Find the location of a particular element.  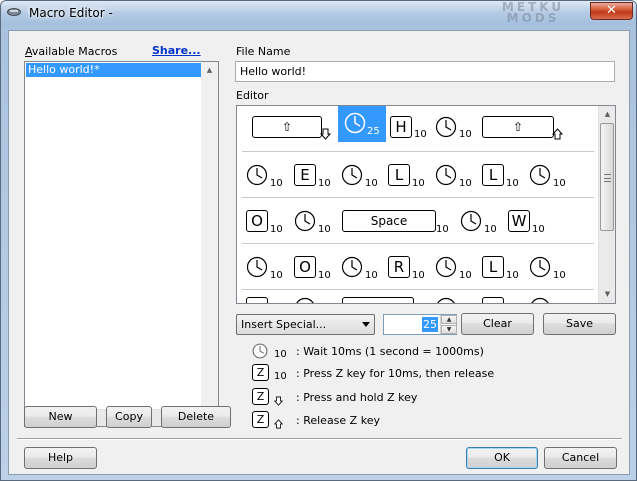

delete-macro-button: Delete is located at coordinates (196, 417).